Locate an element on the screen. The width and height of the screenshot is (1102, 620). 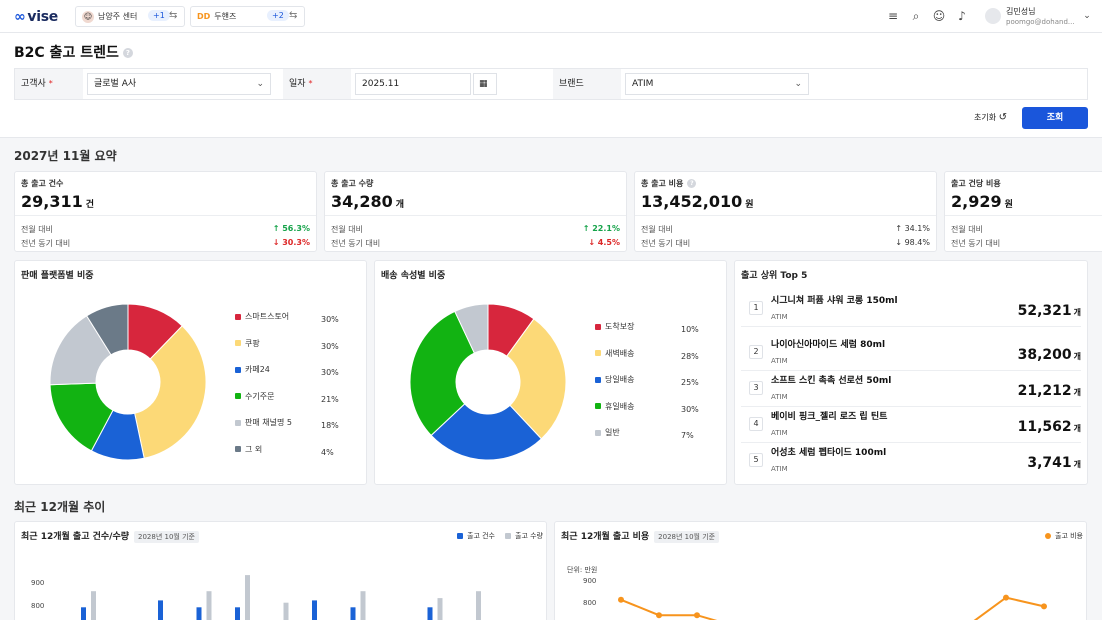
kpi-label: 총 출고 건수 is located at coordinates (42, 183).